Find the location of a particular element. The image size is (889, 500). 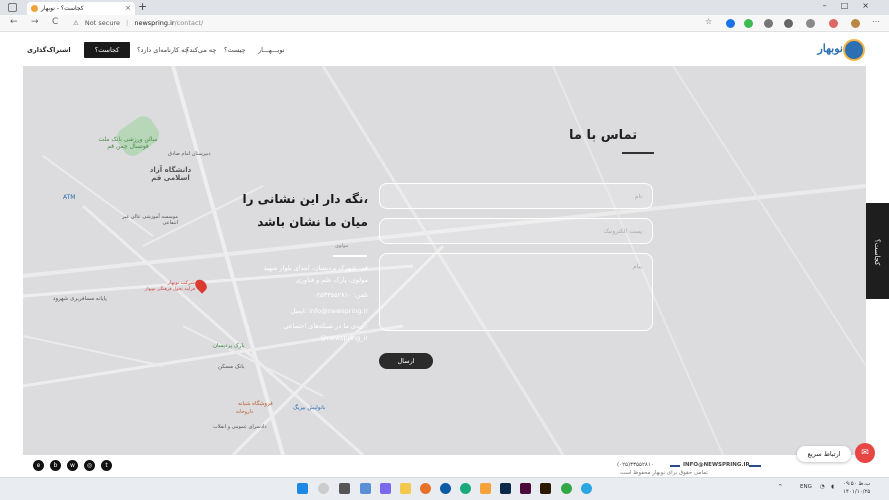

nav-item-record: چه کارنامه‌ای دارد؟ is located at coordinates (163, 50).